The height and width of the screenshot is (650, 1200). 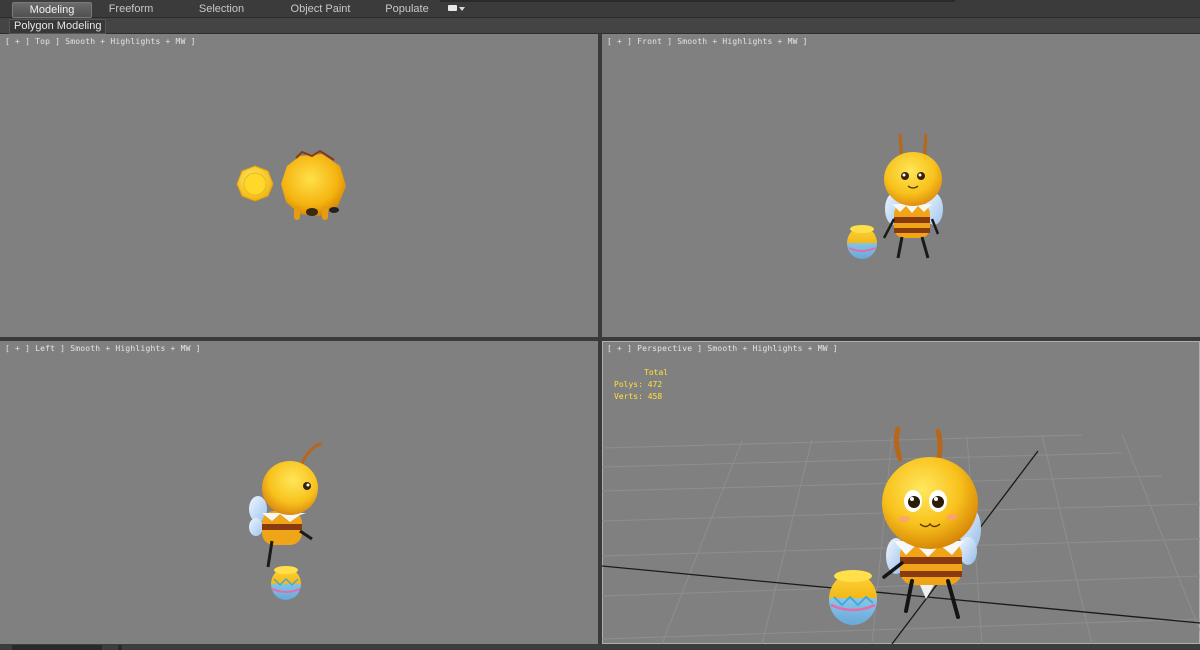 What do you see at coordinates (52, 10) in the screenshot?
I see `tab-modeling: Modeling` at bounding box center [52, 10].